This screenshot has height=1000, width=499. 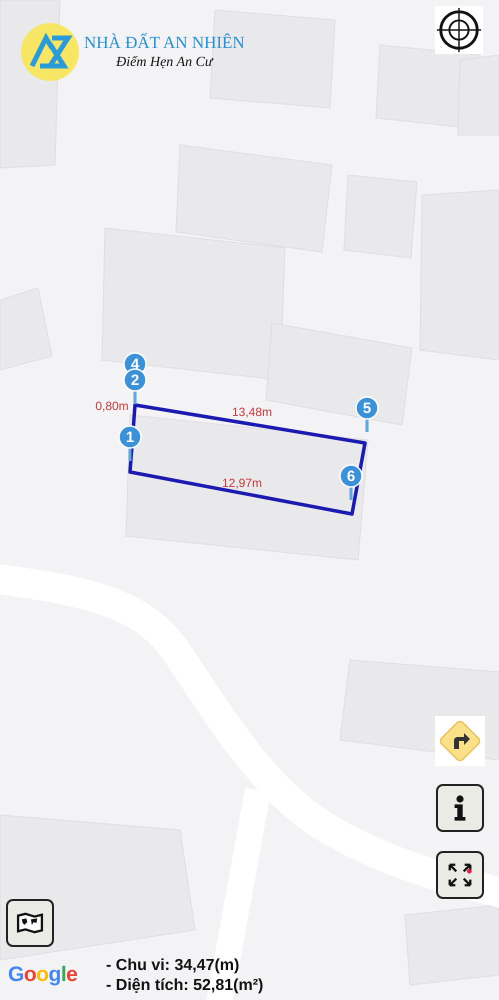 What do you see at coordinates (43, 975) in the screenshot?
I see `google-attribution: Google` at bounding box center [43, 975].